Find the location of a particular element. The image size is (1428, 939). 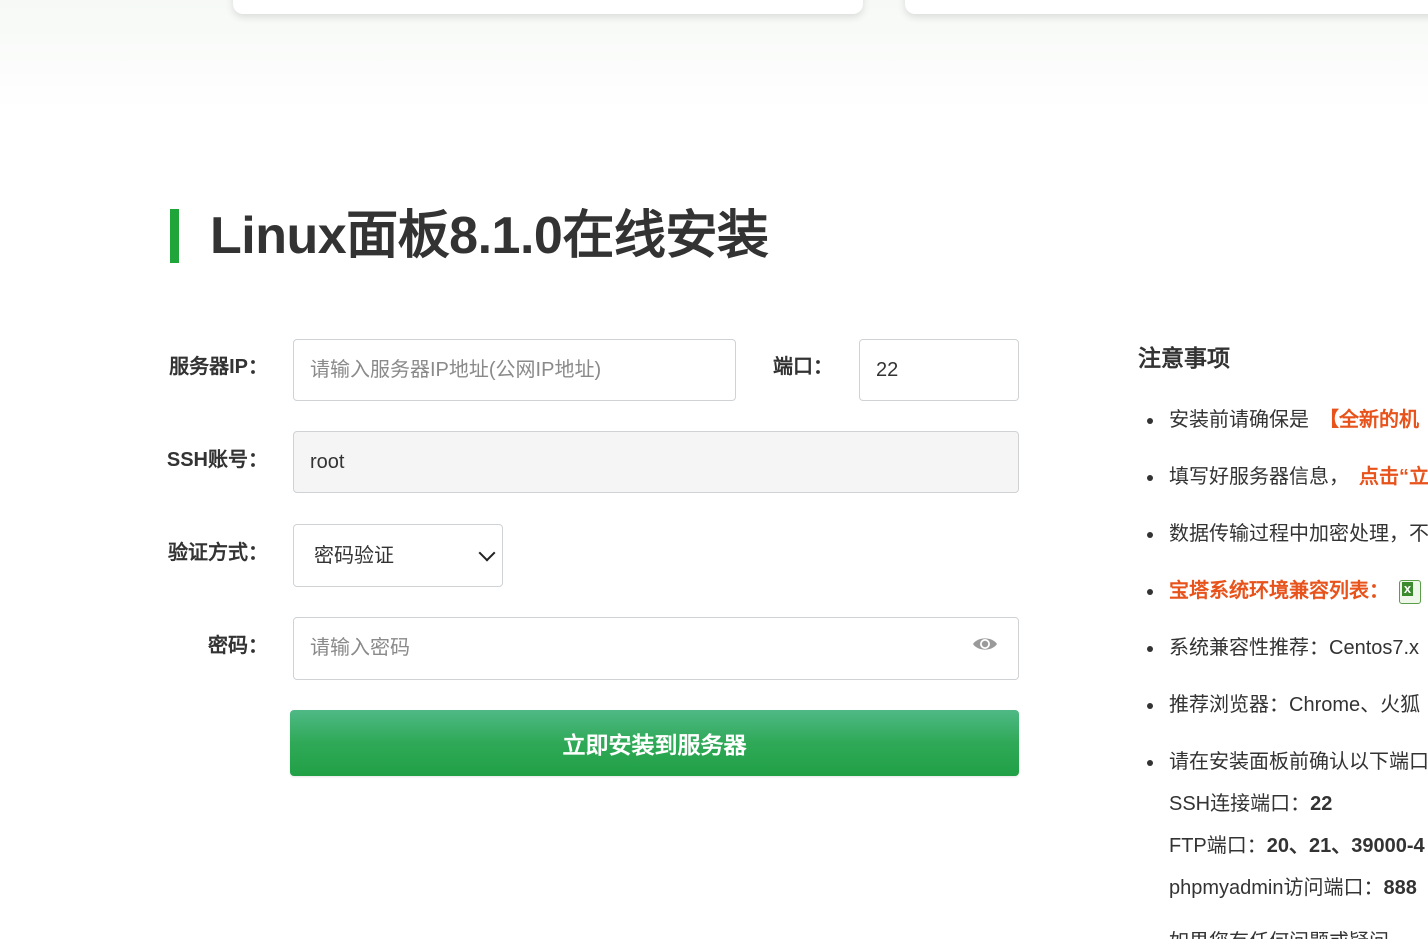

note-item: 宝塔系统环境兼容列表： is located at coordinates (1280, 591).